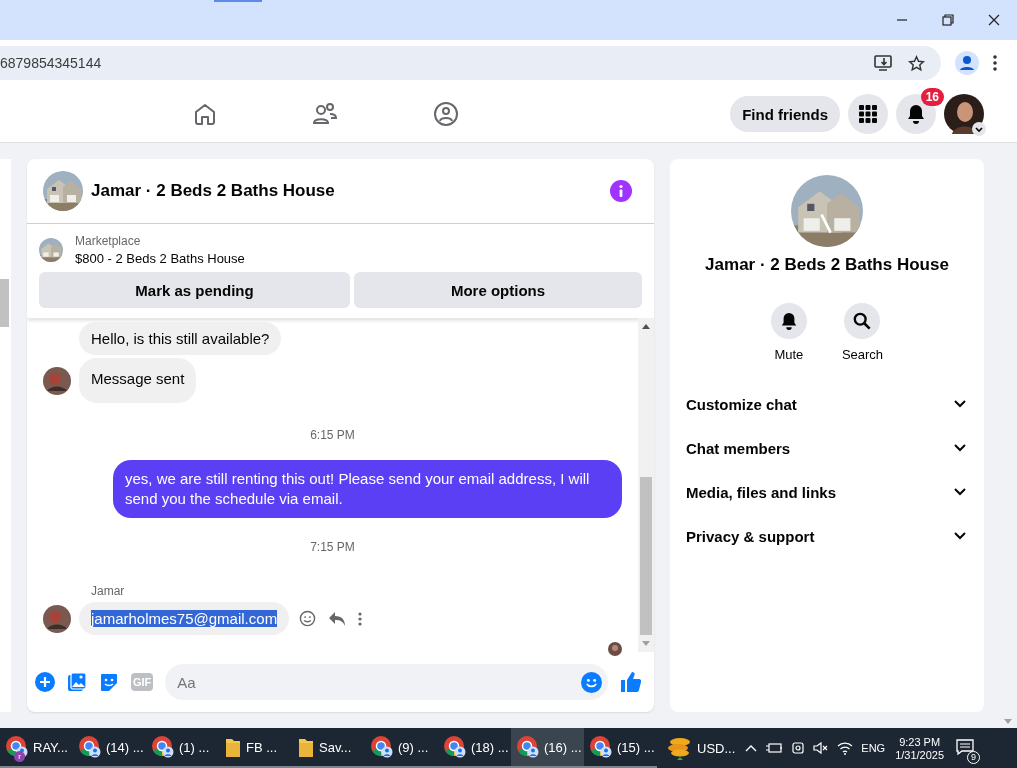  Describe the element at coordinates (108, 591) in the screenshot. I see `sender-name: Jamar` at that location.